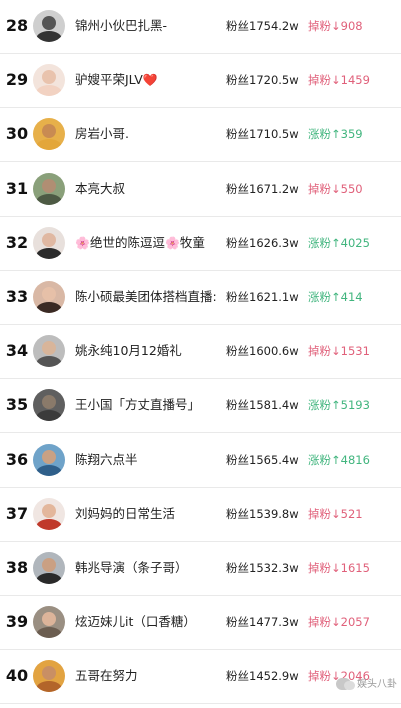 The image size is (401, 708). What do you see at coordinates (339, 80) in the screenshot?
I see `follower-loss: 掉粉↓1459` at bounding box center [339, 80].